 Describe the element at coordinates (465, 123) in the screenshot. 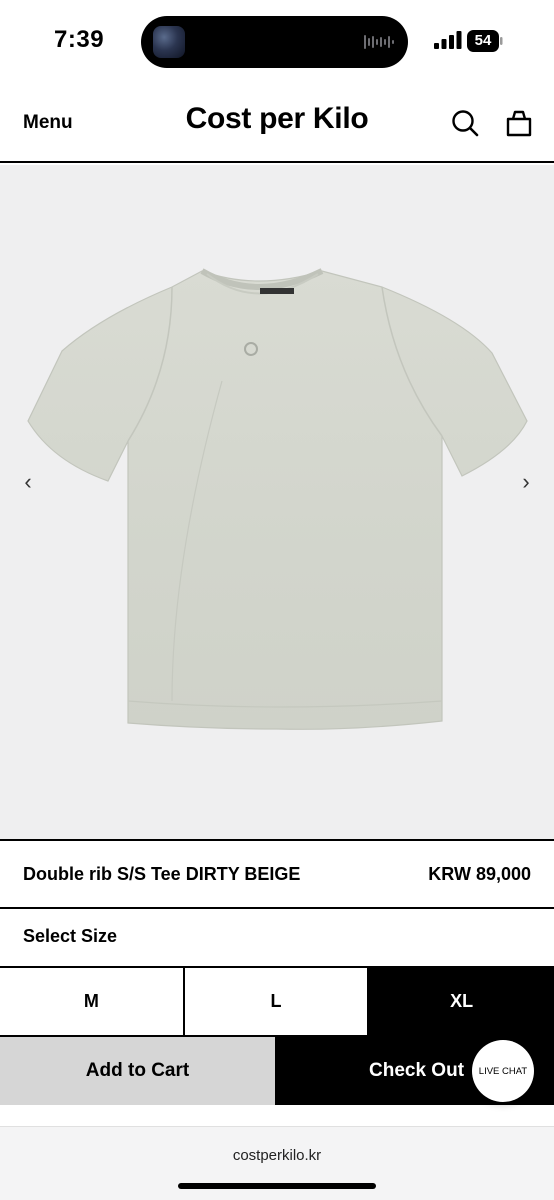

I see `search-icon` at that location.